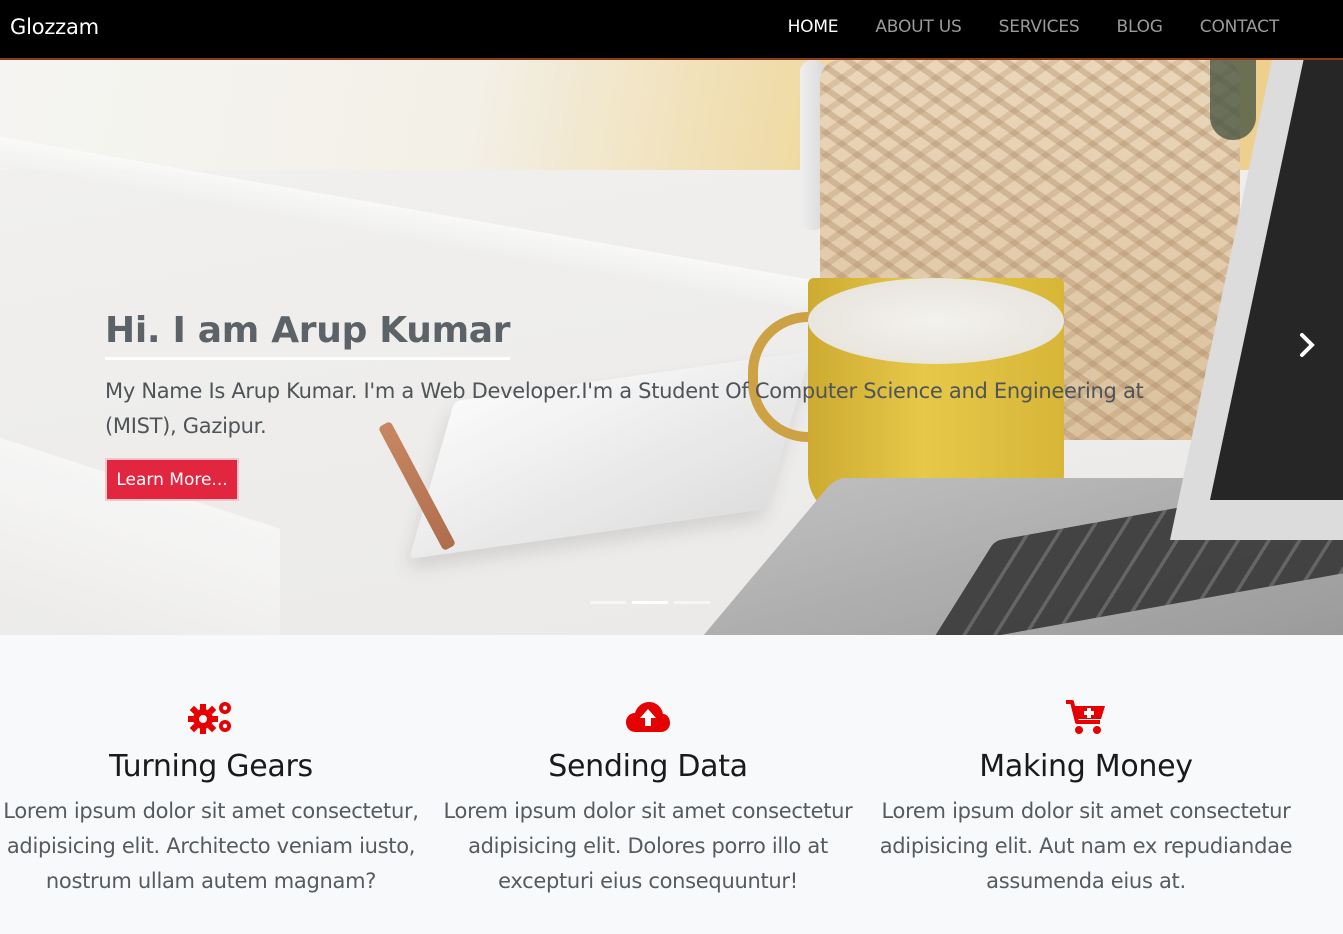 The width and height of the screenshot is (1343, 934). What do you see at coordinates (211, 717) in the screenshot?
I see `gears-icon` at bounding box center [211, 717].